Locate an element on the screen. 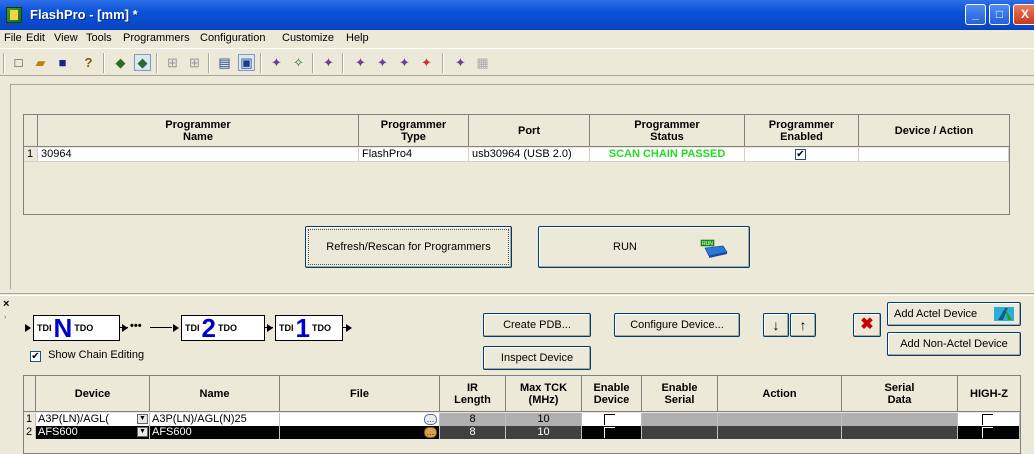  programmer-icon: ◆ is located at coordinates (120, 62).